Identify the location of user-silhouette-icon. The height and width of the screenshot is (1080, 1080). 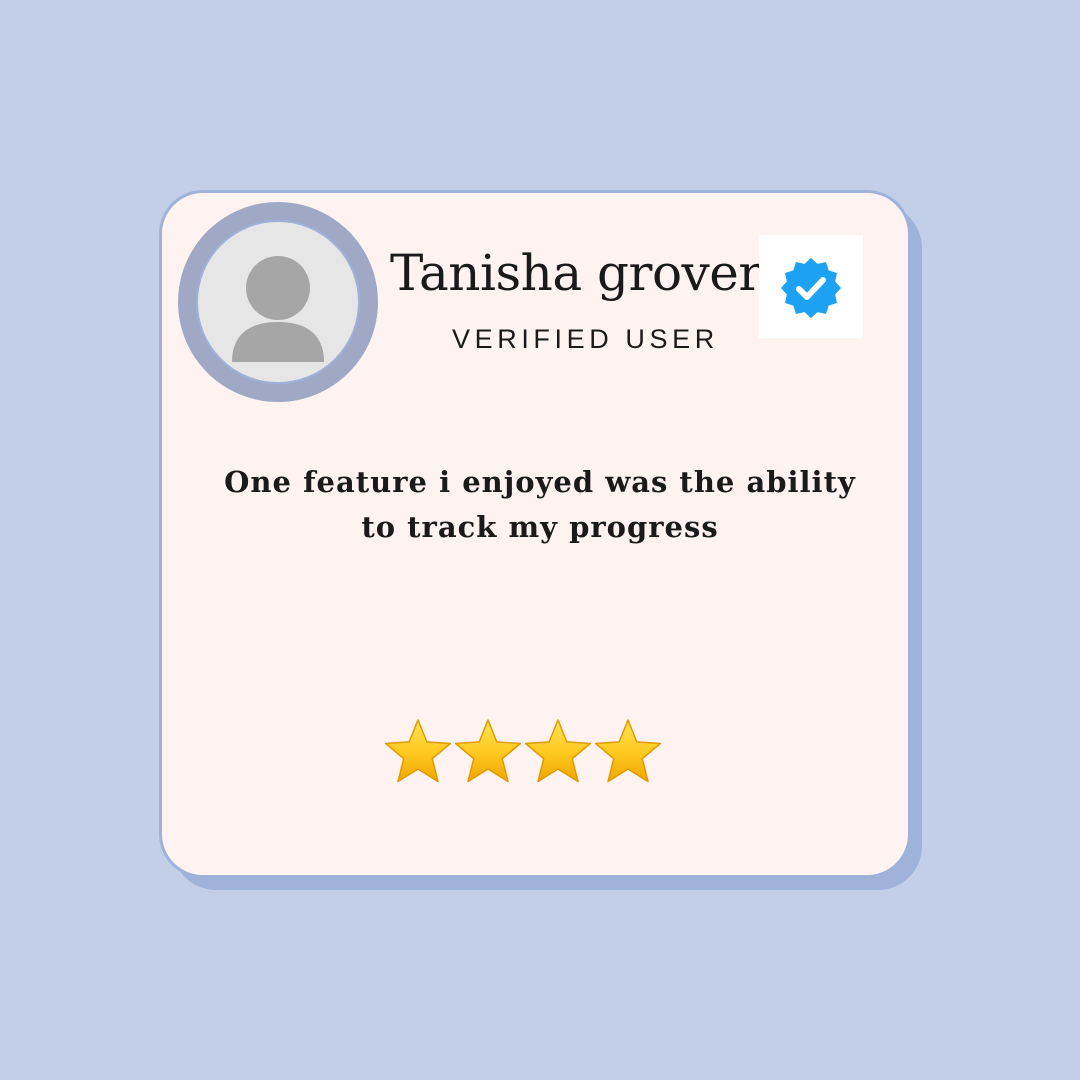
(278, 309).